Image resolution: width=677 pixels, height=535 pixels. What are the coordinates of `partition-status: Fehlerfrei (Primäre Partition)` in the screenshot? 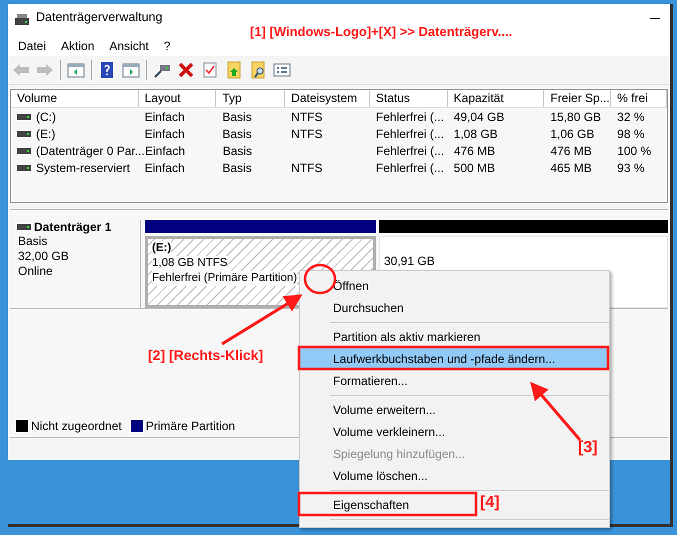 It's located at (225, 278).